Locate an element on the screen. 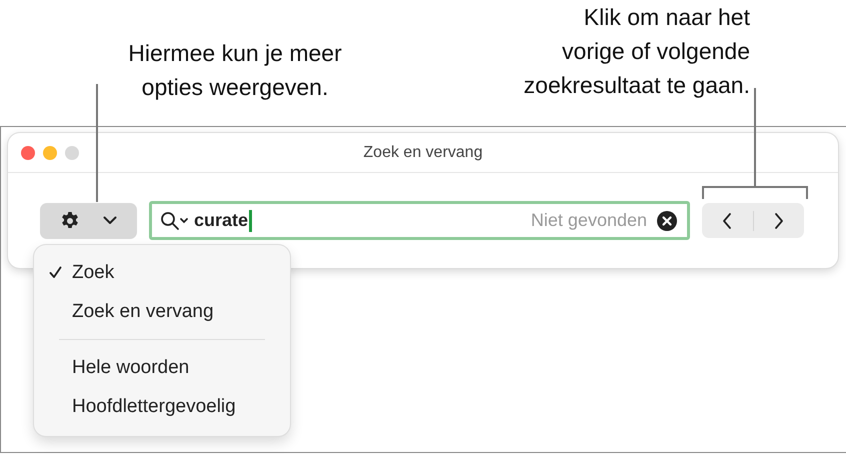 The width and height of the screenshot is (846, 455). callout-text: Hiermee kun je meer opties weergeven. is located at coordinates (235, 70).